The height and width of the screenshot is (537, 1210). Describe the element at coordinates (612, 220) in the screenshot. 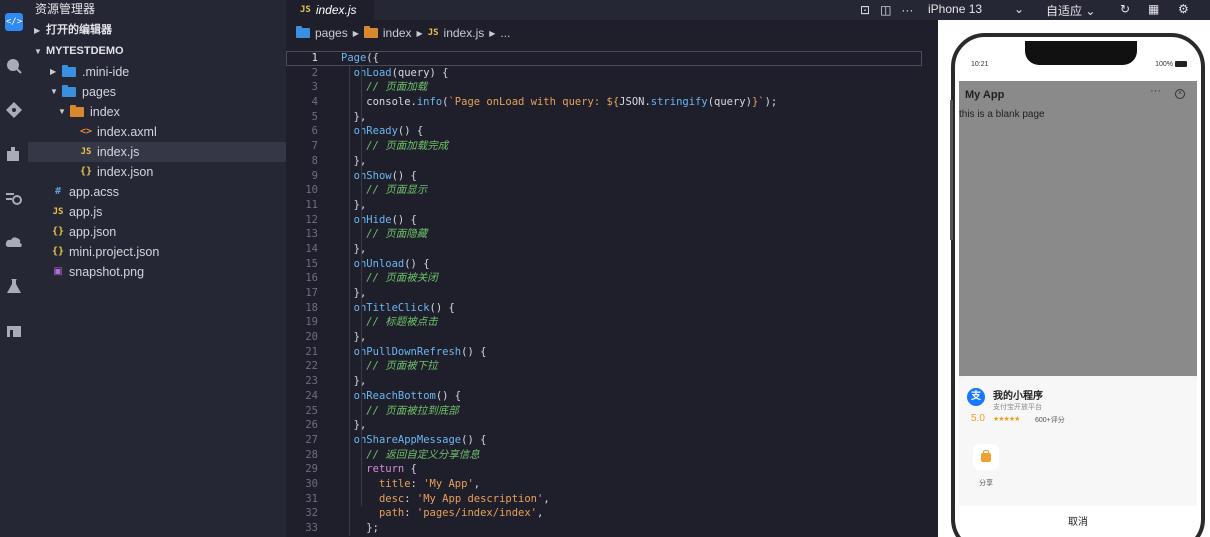

I see `code-line: 12 onHide() {` at that location.